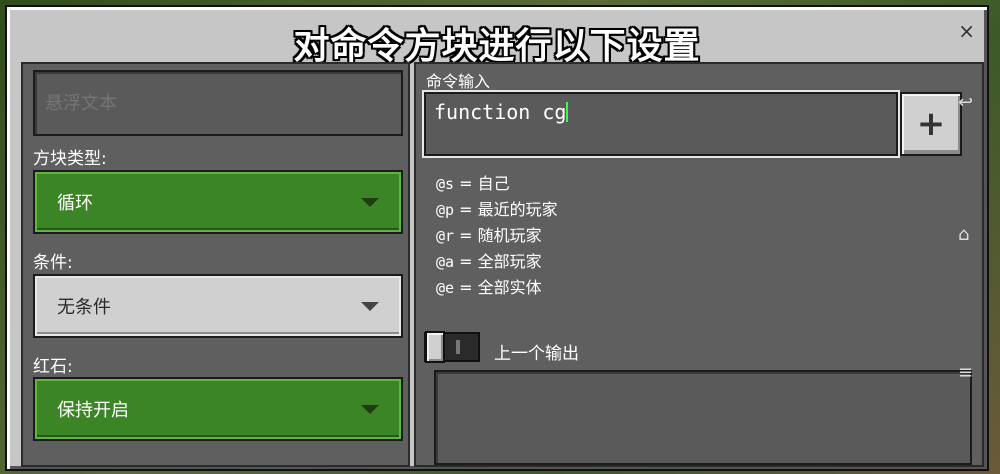  What do you see at coordinates (458, 347) in the screenshot?
I see `toggle-notch` at bounding box center [458, 347].